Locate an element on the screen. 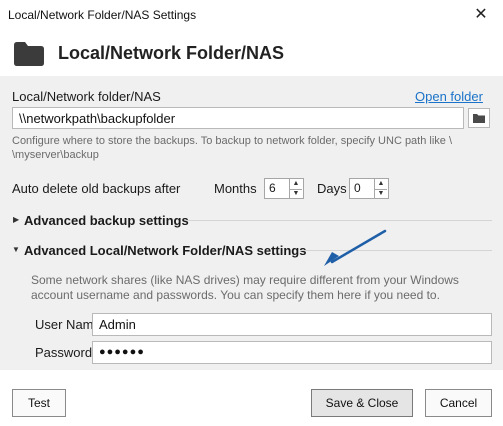 The image size is (503, 426). months-value: 6 is located at coordinates (272, 188).